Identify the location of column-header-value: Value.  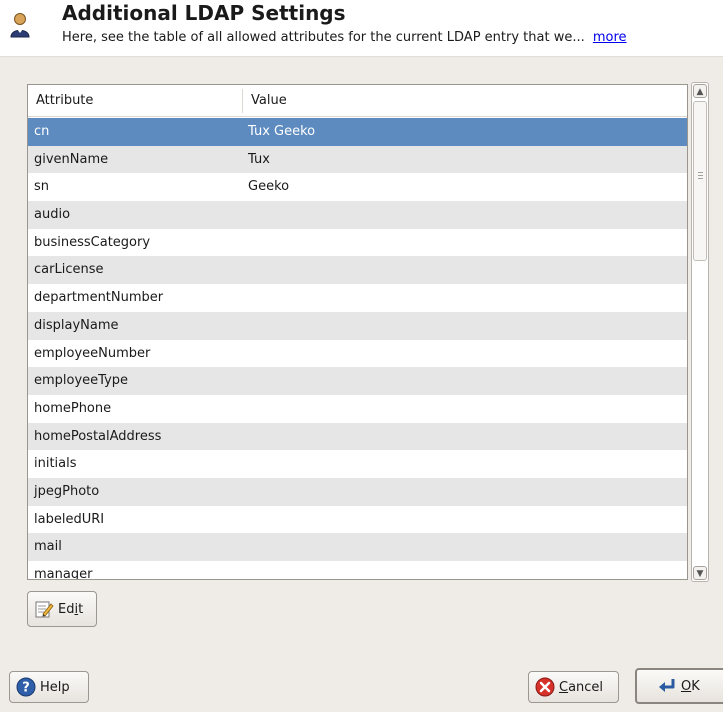
(269, 100).